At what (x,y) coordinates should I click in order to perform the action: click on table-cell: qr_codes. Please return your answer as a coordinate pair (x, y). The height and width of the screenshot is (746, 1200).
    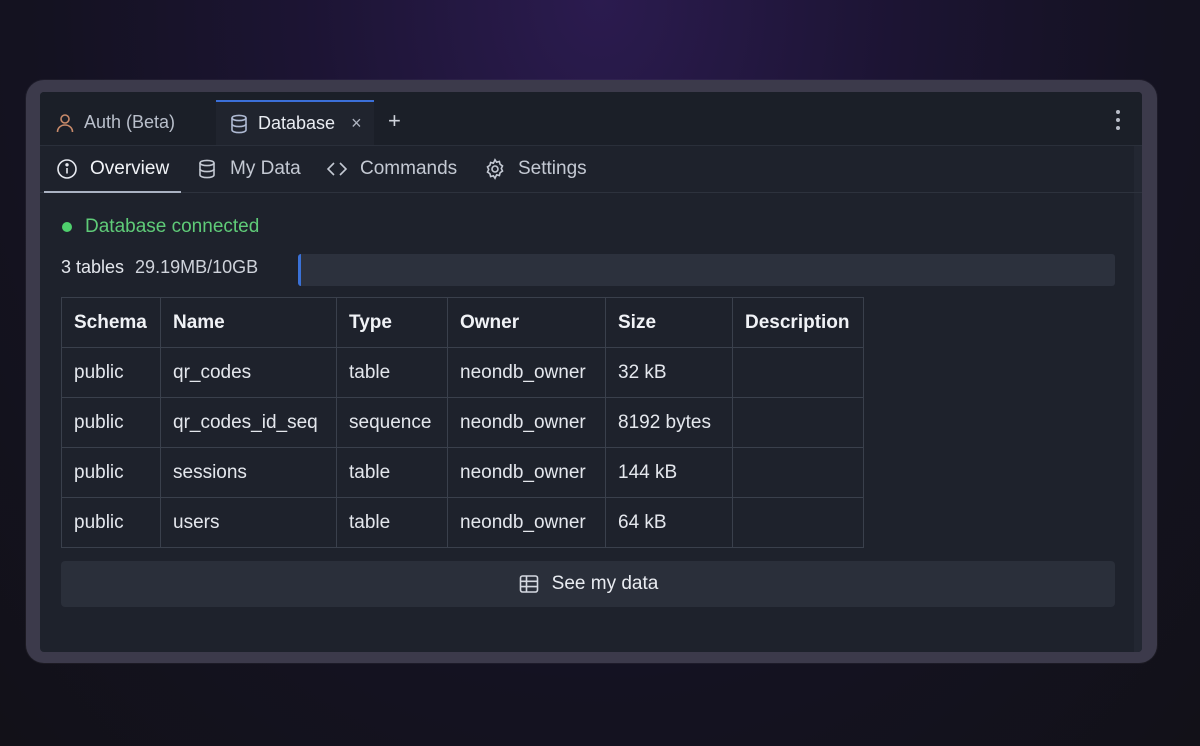
    Looking at the image, I should click on (248, 372).